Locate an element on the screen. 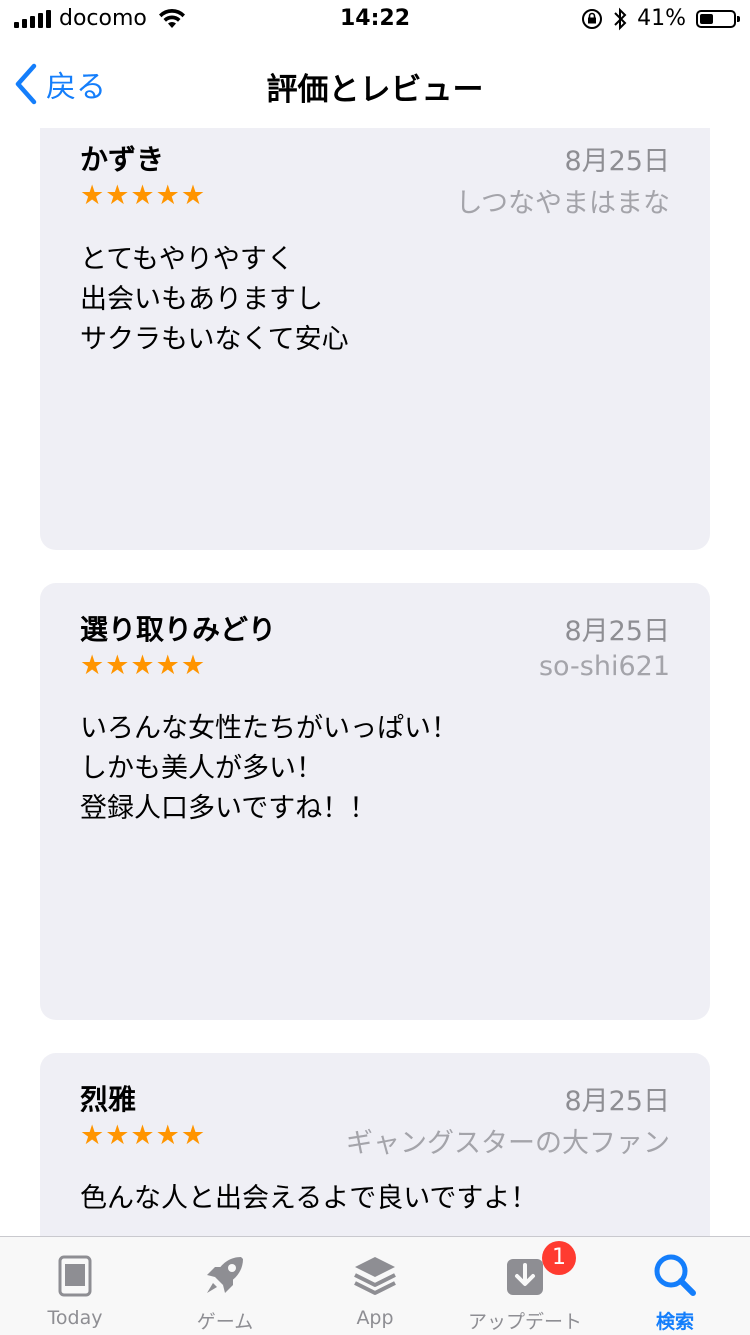 This screenshot has width=750, height=1335. status-bar-right: 41% is located at coordinates (660, 18).